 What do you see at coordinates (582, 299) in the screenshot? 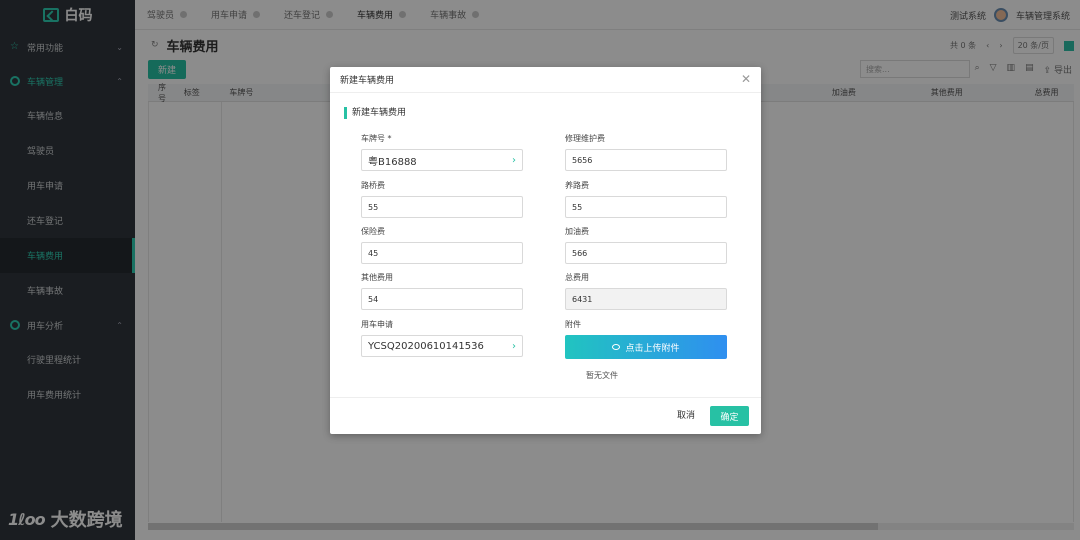
I see `total-value: 6431` at bounding box center [582, 299].